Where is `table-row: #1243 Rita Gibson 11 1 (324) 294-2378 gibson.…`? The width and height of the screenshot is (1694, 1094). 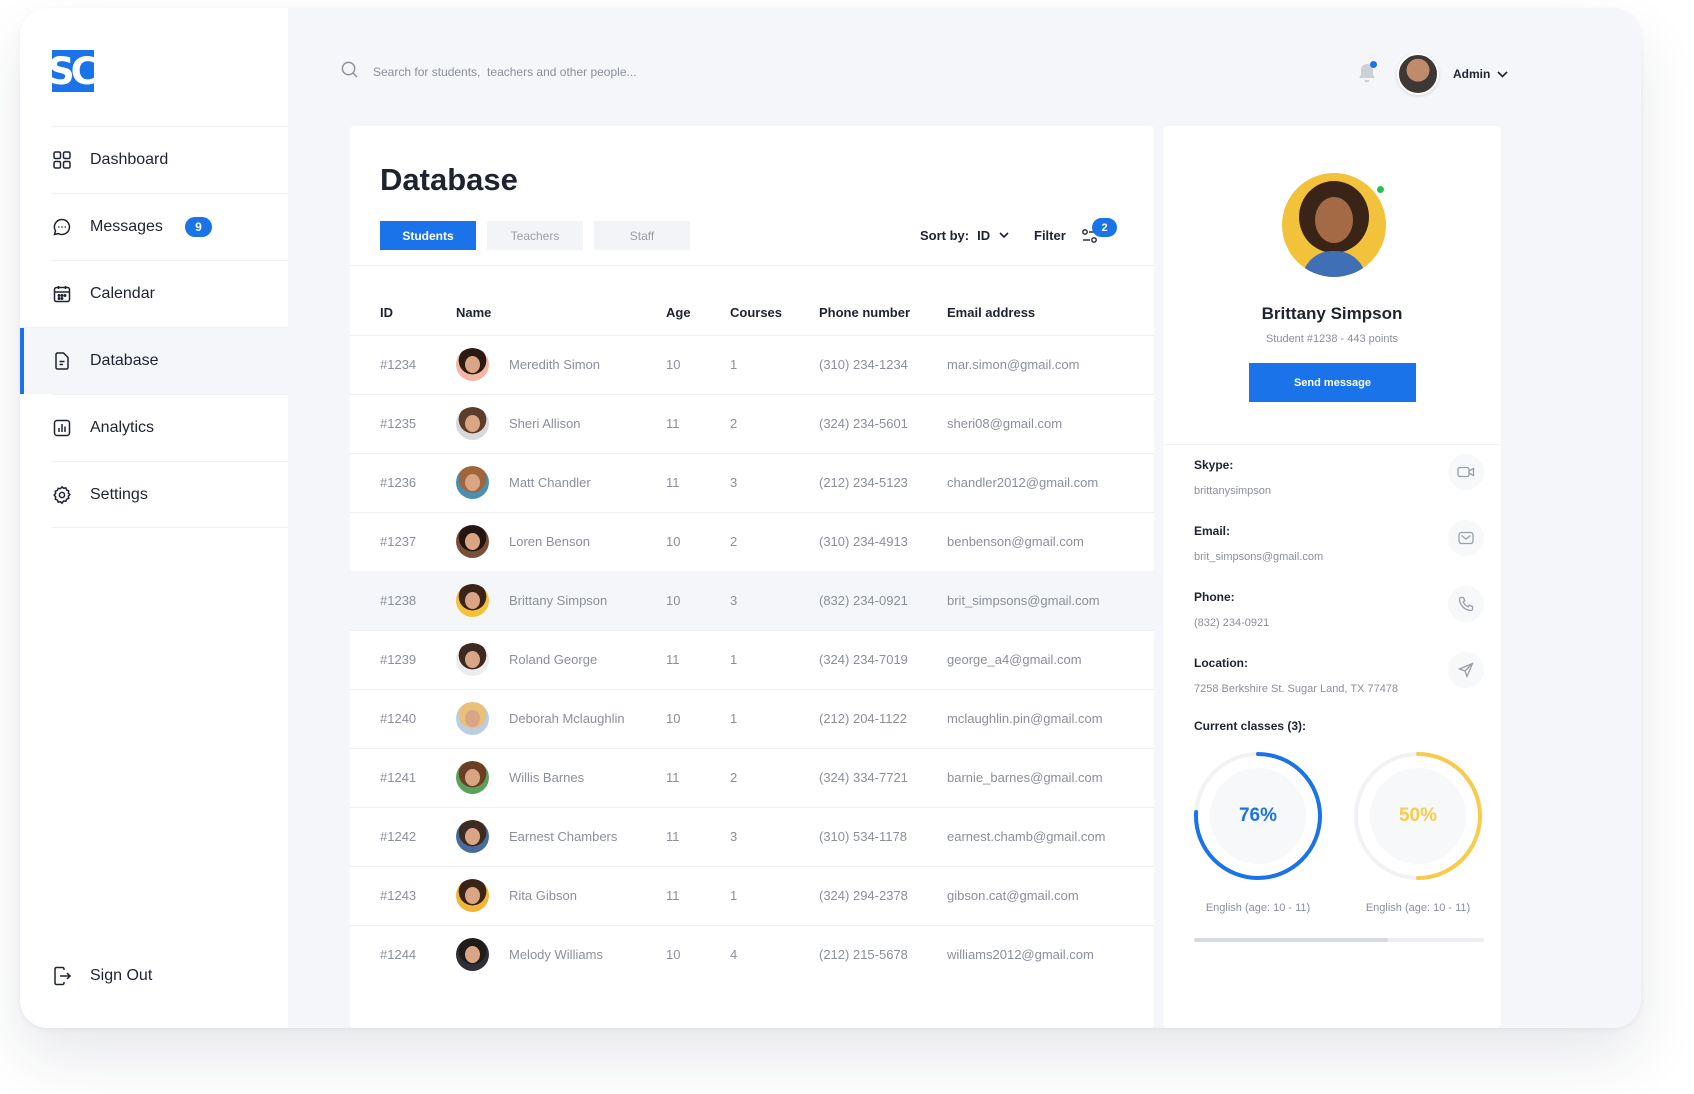
table-row: #1243 Rita Gibson 11 1 (324) 294-2378 gibson.… is located at coordinates (752, 895).